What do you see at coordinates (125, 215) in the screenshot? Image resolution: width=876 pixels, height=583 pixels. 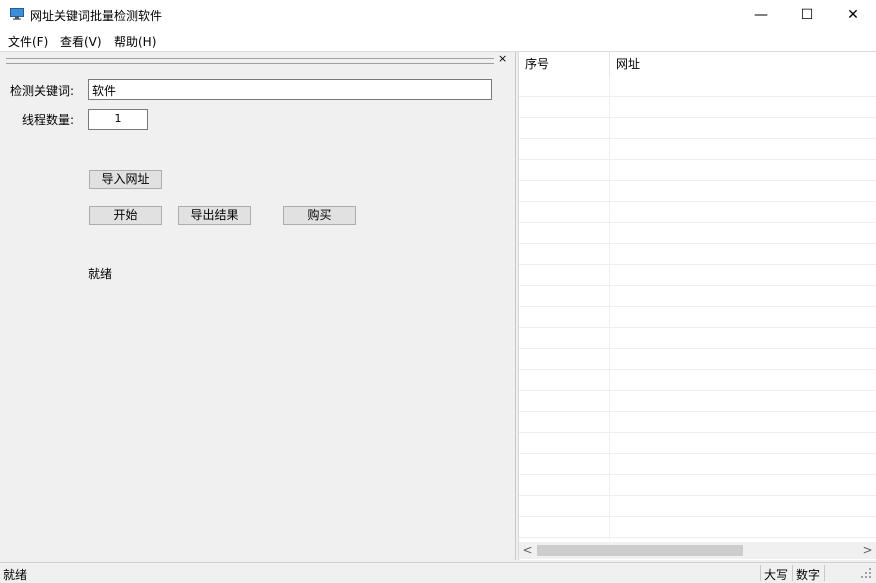 I see `start-button: 开始` at bounding box center [125, 215].